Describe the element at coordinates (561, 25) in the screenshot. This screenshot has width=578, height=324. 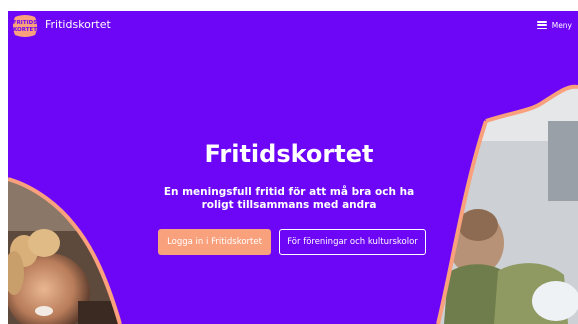
I see `menu-label: Meny` at that location.